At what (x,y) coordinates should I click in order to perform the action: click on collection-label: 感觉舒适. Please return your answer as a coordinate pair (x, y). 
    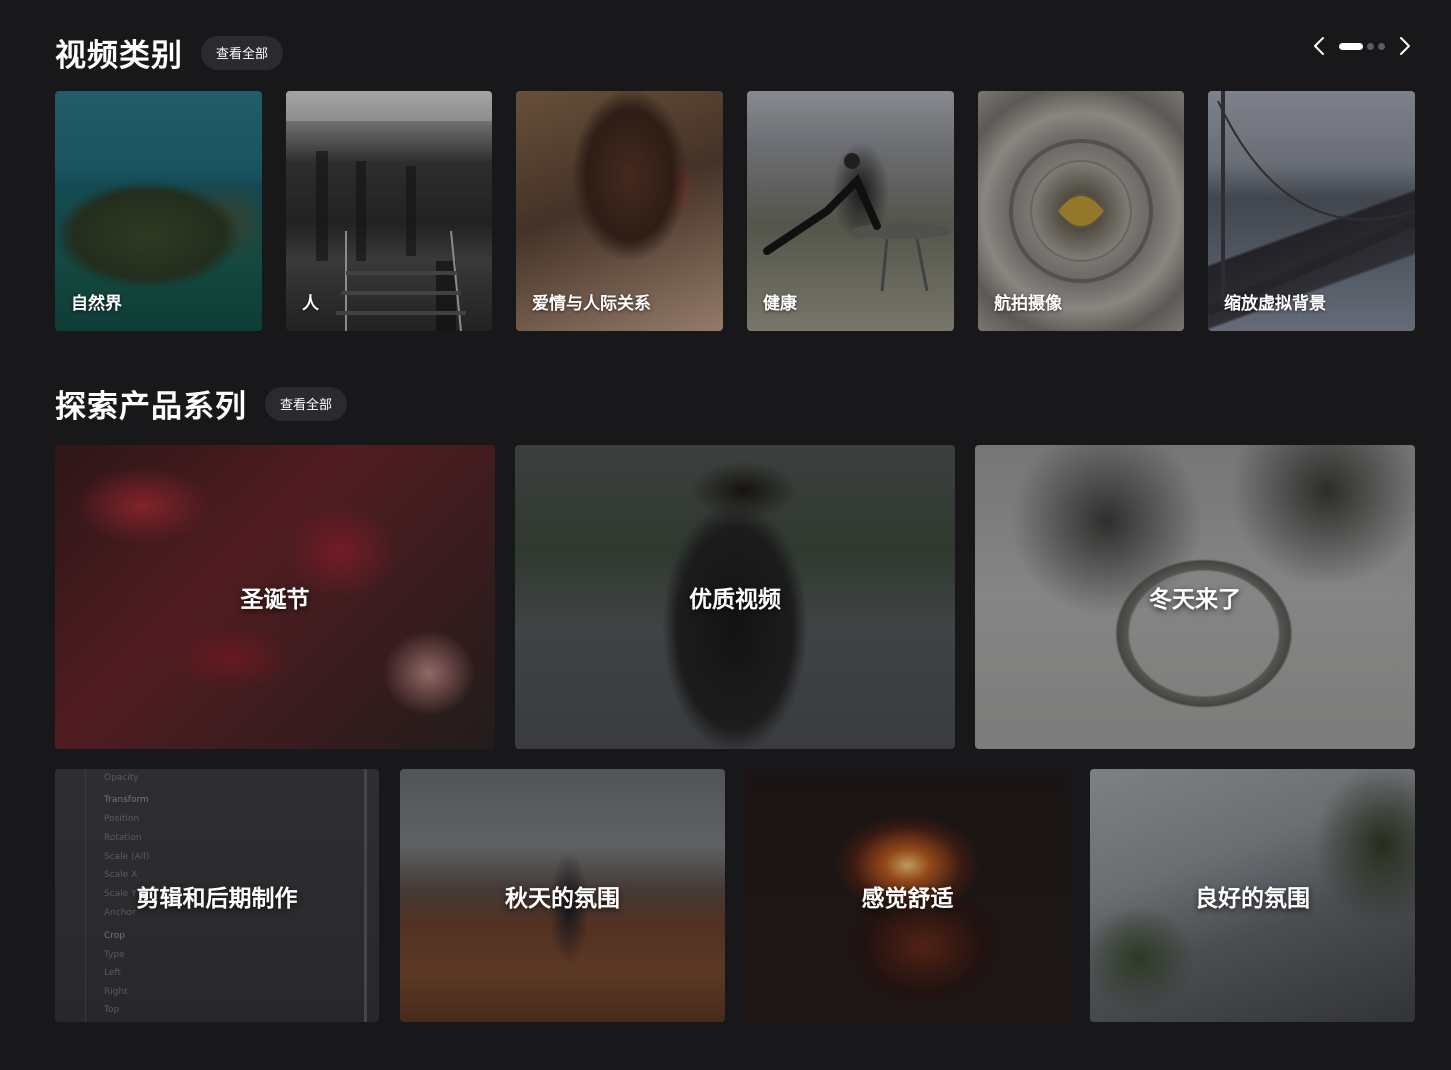
    Looking at the image, I should click on (907, 898).